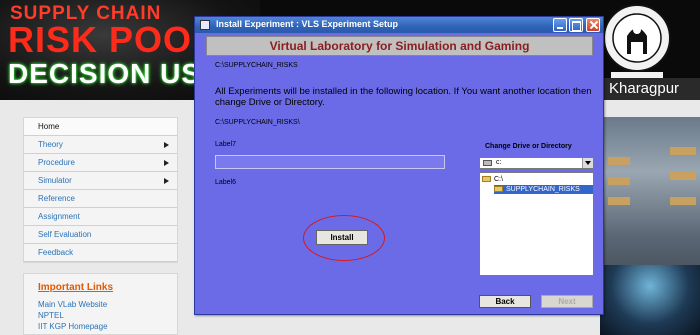 The image size is (700, 335). What do you see at coordinates (528, 146) in the screenshot?
I see `change-drive-label: Change Drive or Directory` at bounding box center [528, 146].